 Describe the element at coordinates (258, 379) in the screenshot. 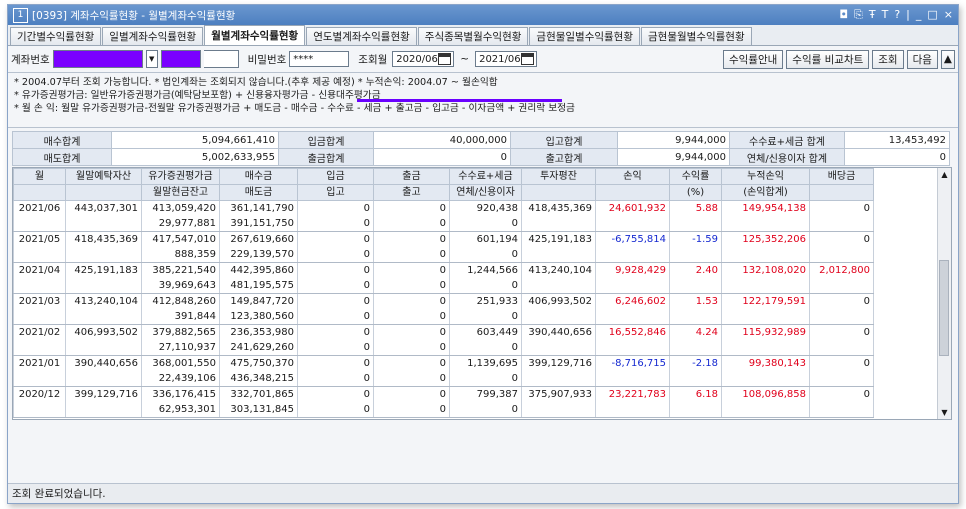

I see `cell-sell: 436,348,215` at that location.